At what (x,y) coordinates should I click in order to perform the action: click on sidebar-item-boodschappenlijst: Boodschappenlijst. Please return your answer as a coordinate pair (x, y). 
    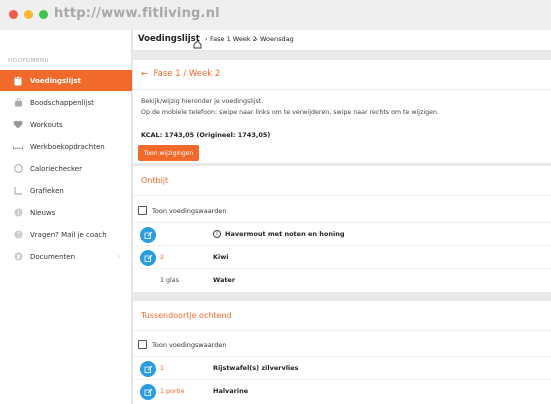
    Looking at the image, I should click on (66, 102).